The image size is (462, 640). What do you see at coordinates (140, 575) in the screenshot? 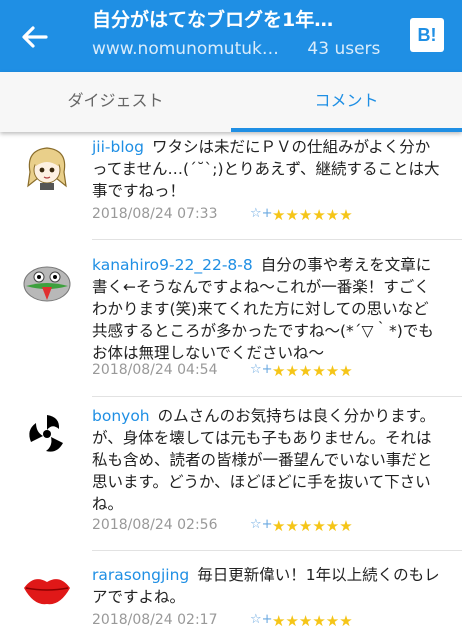
I see `comment-username: rarasongjing` at bounding box center [140, 575].